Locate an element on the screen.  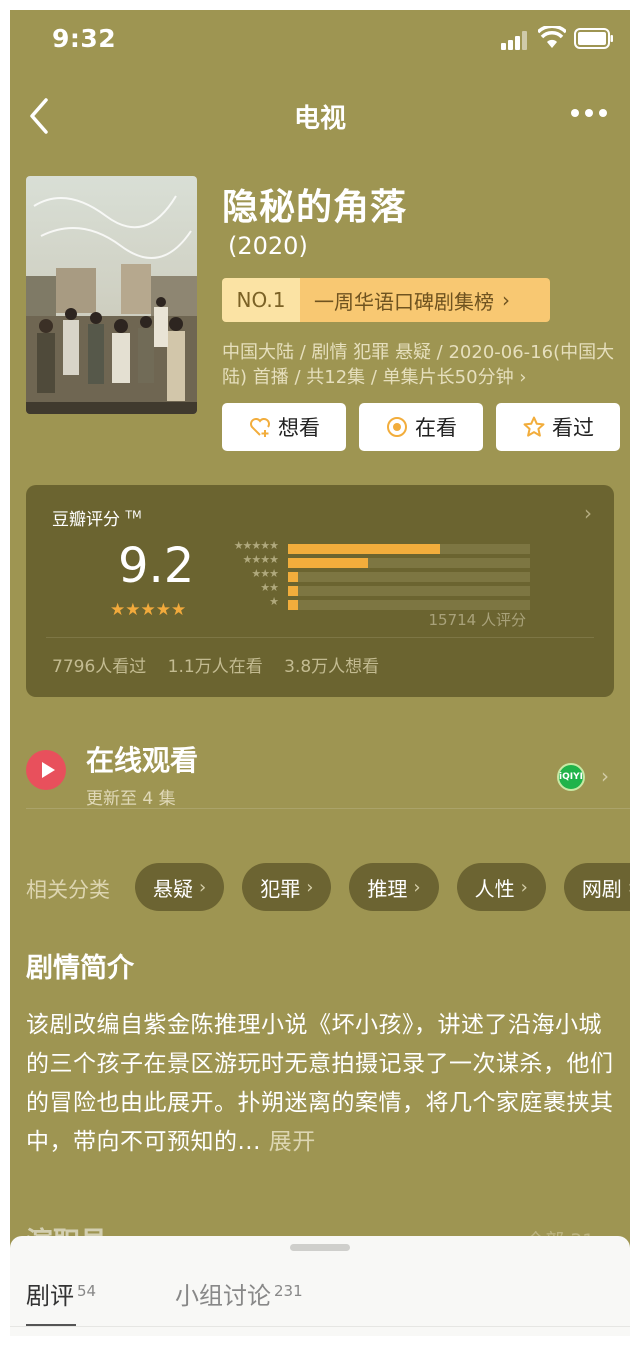
category-tag: 犯罪 › is located at coordinates (287, 887).